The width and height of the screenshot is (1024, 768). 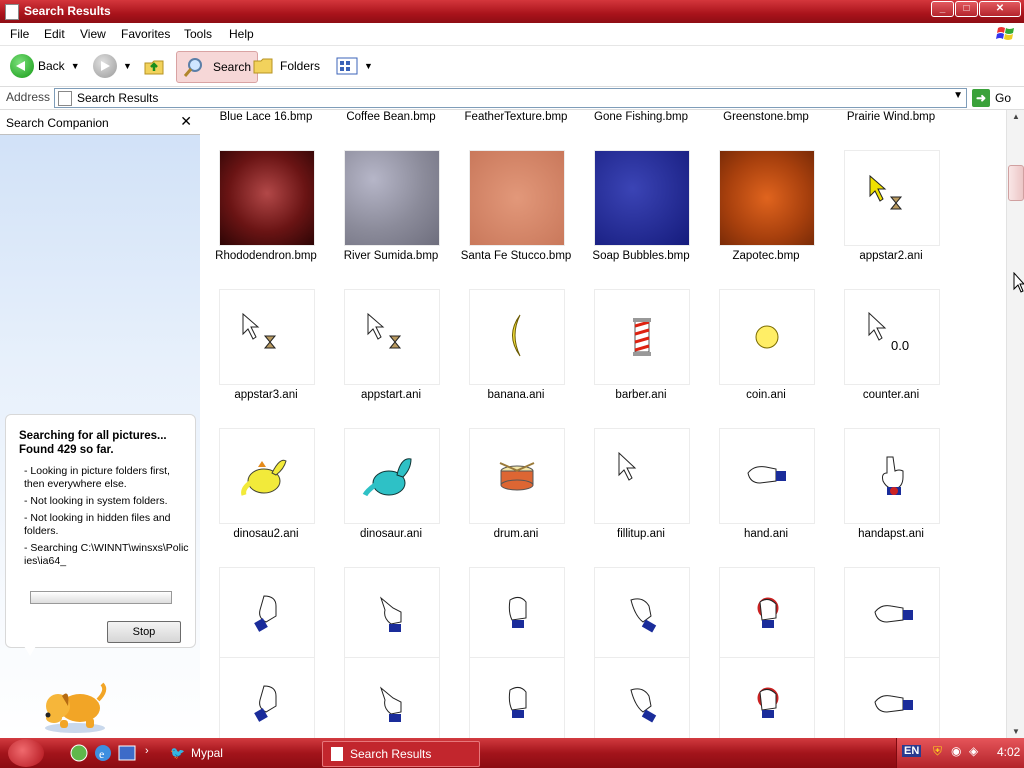 What do you see at coordinates (892, 476) in the screenshot?
I see `handapst-thumbnail` at bounding box center [892, 476].